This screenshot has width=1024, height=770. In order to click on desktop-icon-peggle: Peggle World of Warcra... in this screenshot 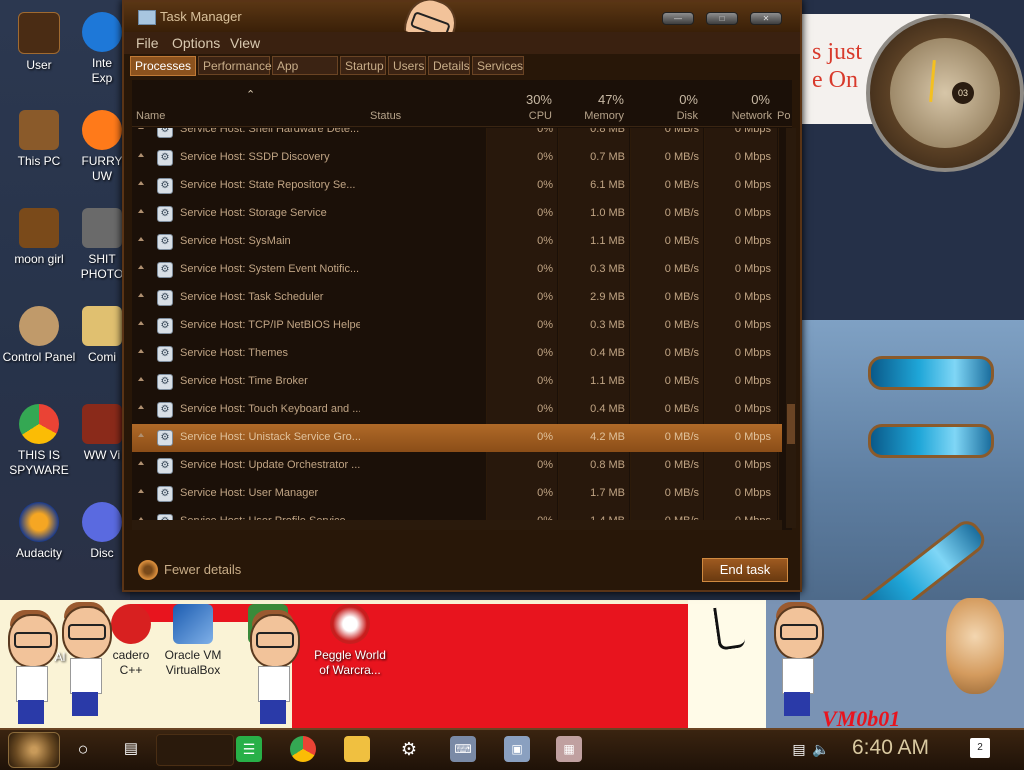, I will do `click(350, 641)`.